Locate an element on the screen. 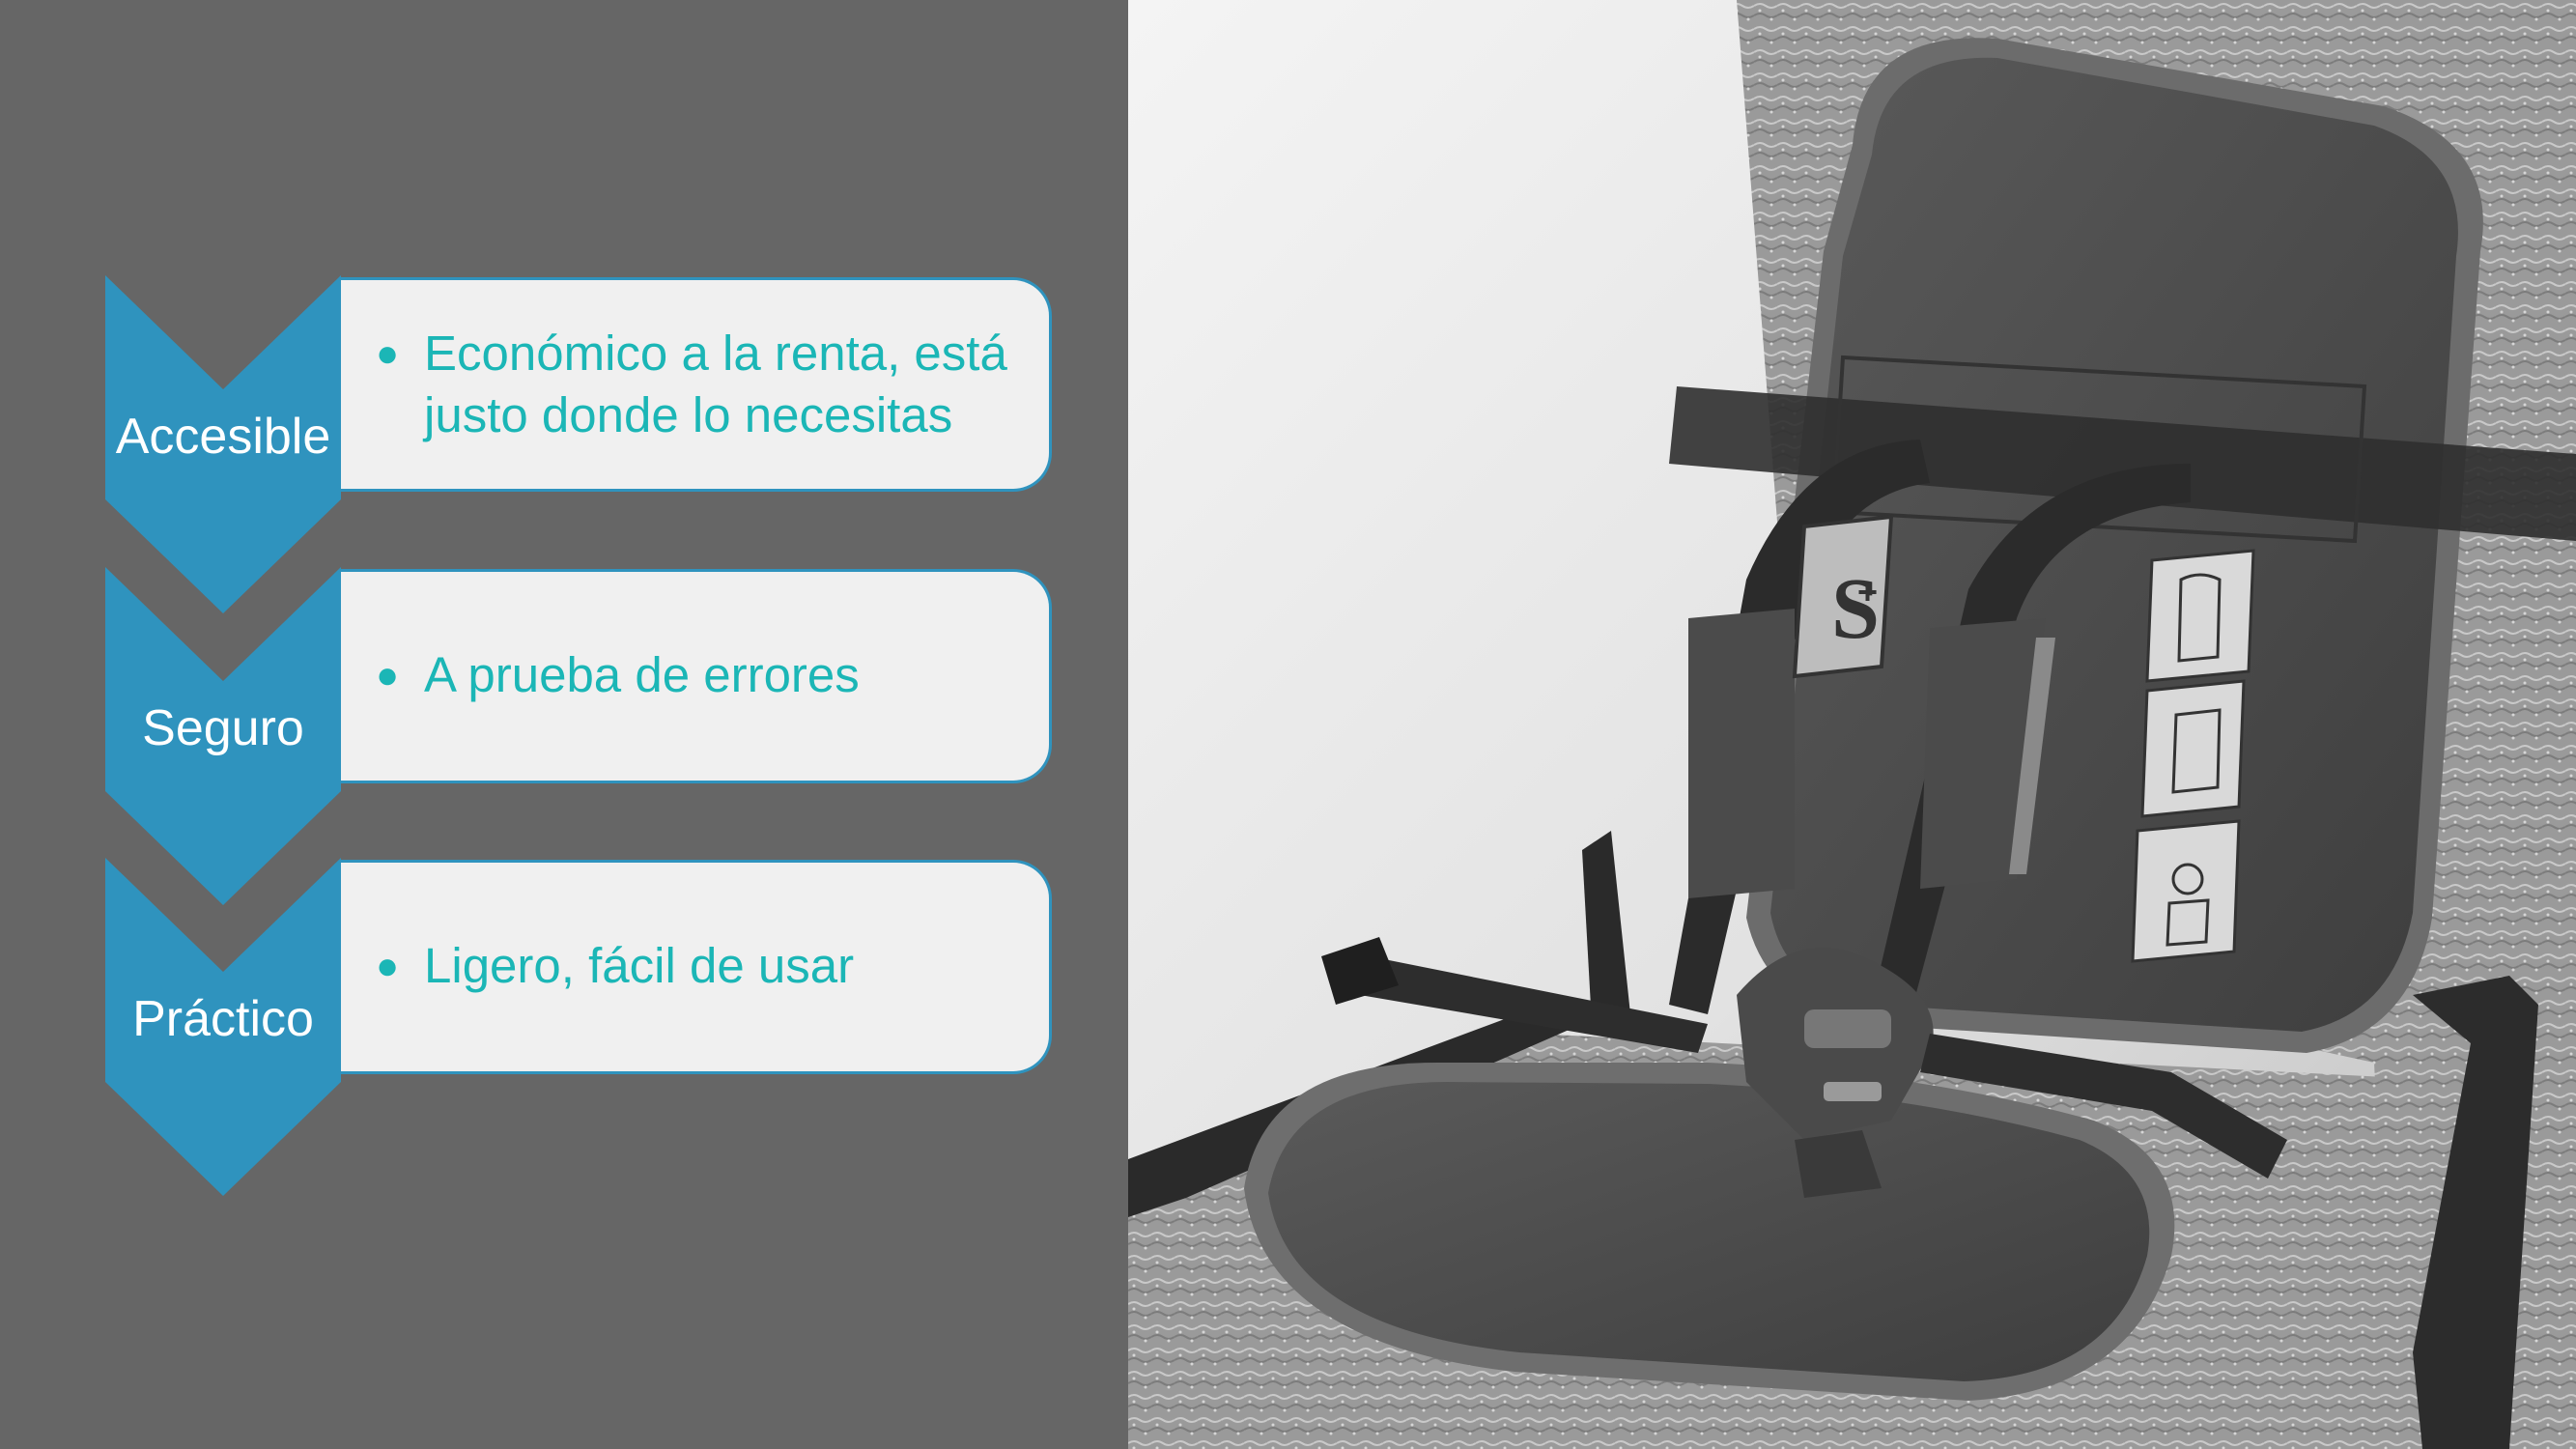 This screenshot has width=2576, height=1449. card-step-3: ● Ligero, fácil de usar is located at coordinates (696, 967).